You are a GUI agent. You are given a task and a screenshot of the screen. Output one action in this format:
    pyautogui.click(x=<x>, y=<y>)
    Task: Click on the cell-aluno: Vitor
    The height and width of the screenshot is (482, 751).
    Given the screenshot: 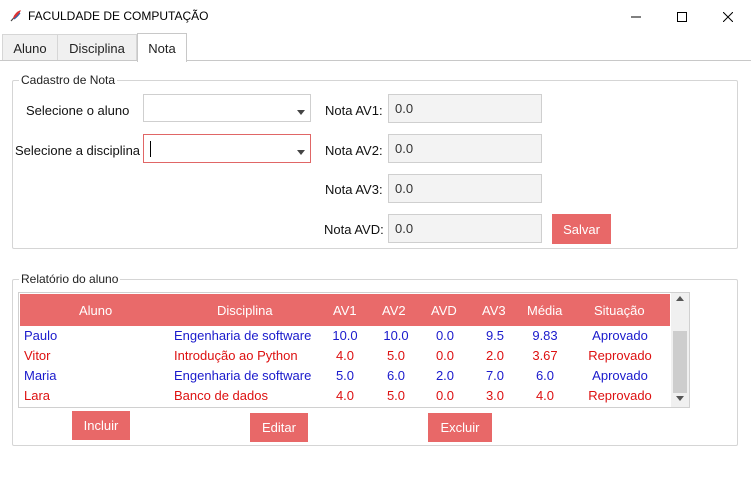 What is the action you would take?
    pyautogui.click(x=37, y=355)
    